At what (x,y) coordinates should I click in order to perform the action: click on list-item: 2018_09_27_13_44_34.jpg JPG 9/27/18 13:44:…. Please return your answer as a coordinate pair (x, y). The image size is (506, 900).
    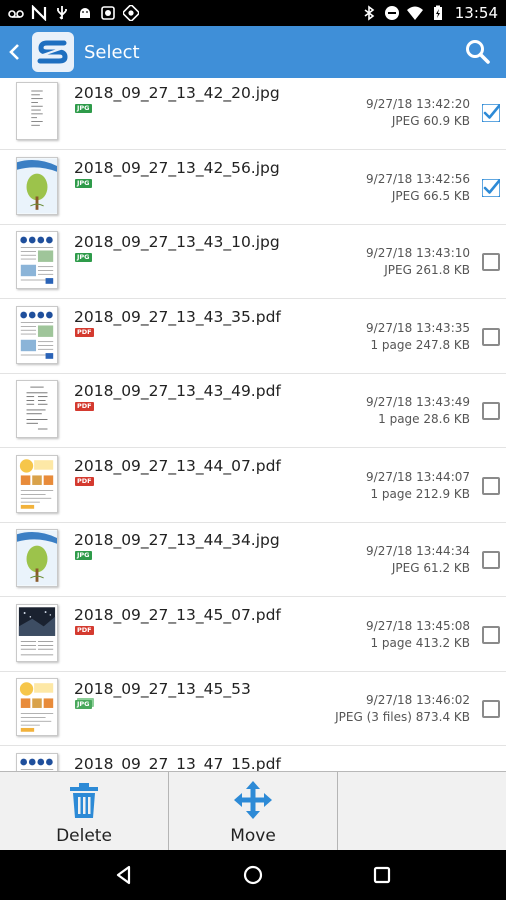
    Looking at the image, I should click on (253, 560).